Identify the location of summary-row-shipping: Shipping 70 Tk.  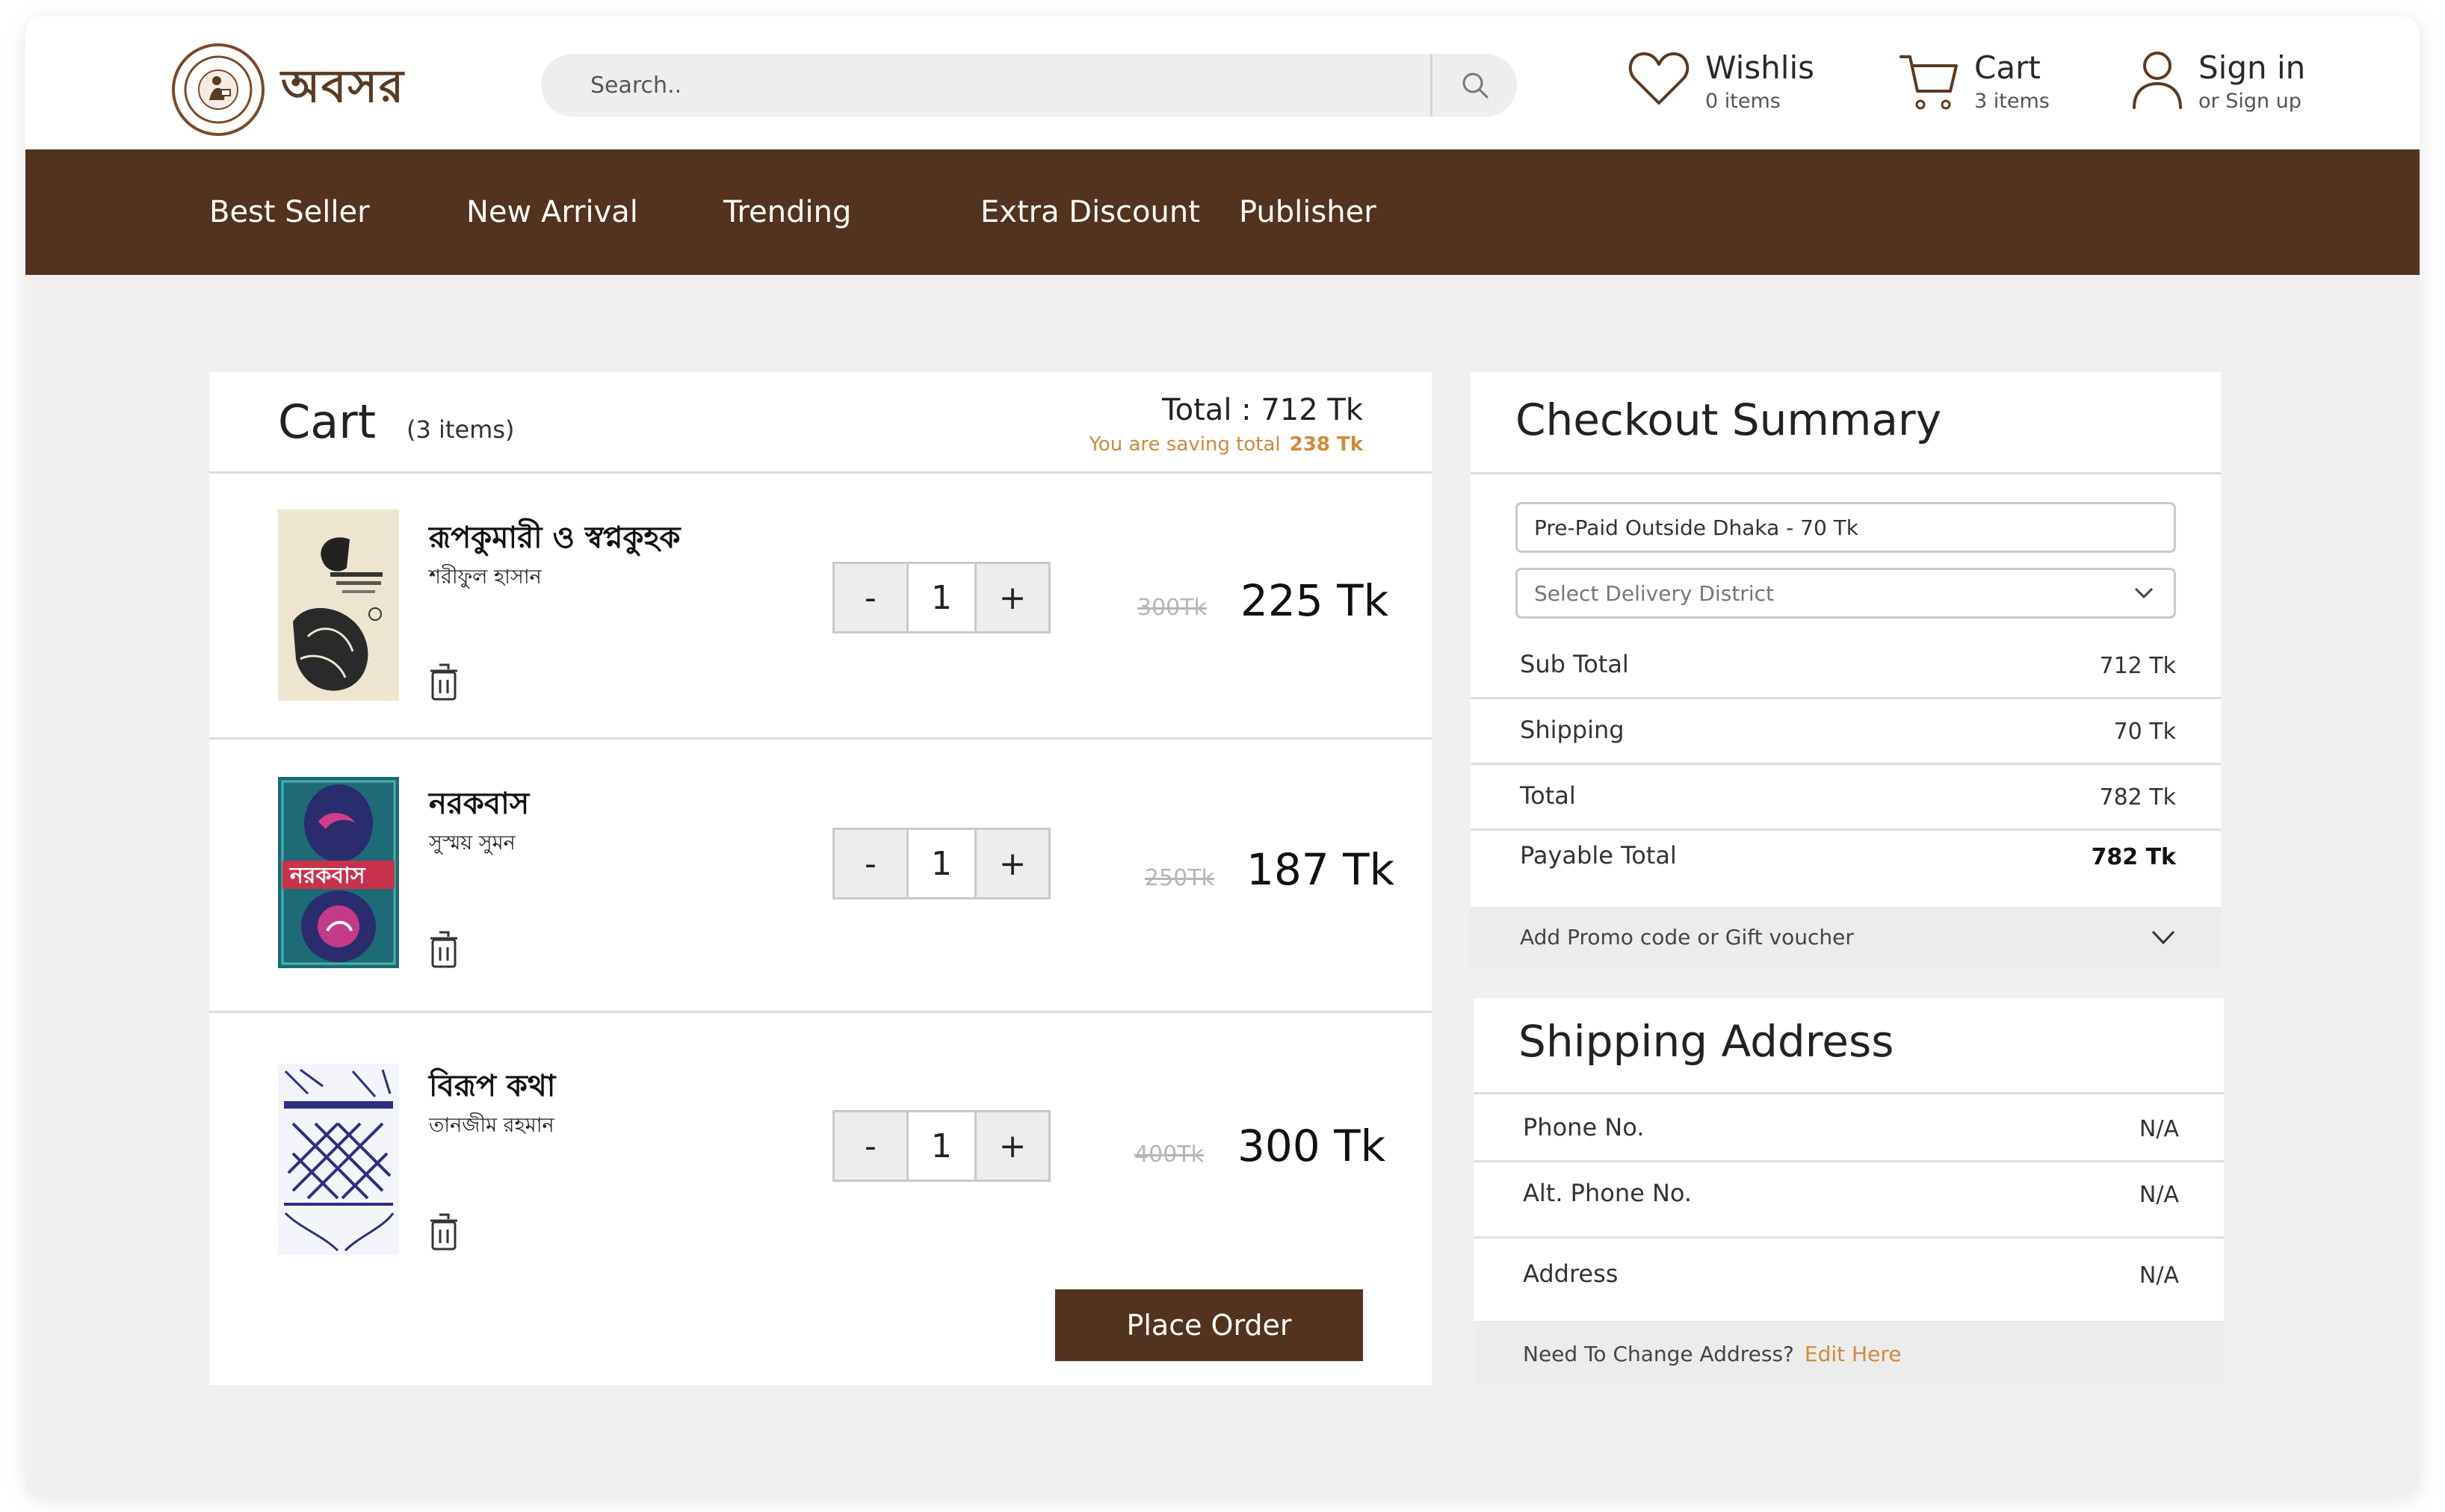
(1846, 732).